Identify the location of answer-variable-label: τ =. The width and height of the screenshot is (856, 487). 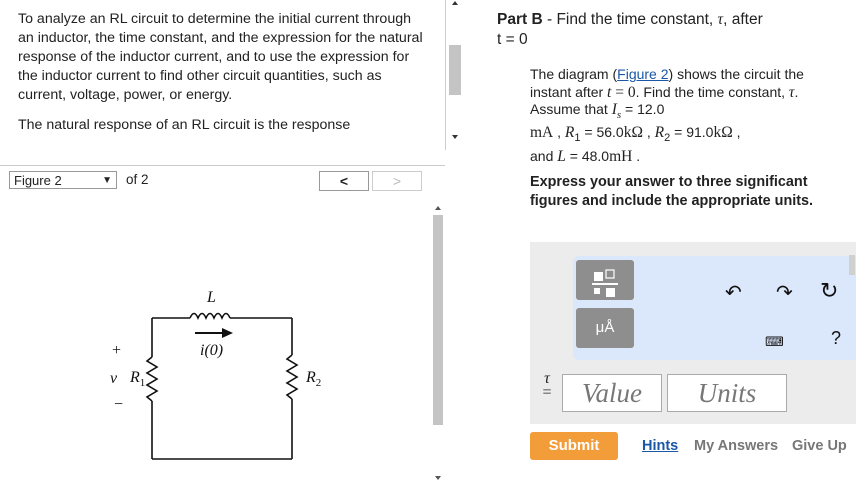
(547, 386).